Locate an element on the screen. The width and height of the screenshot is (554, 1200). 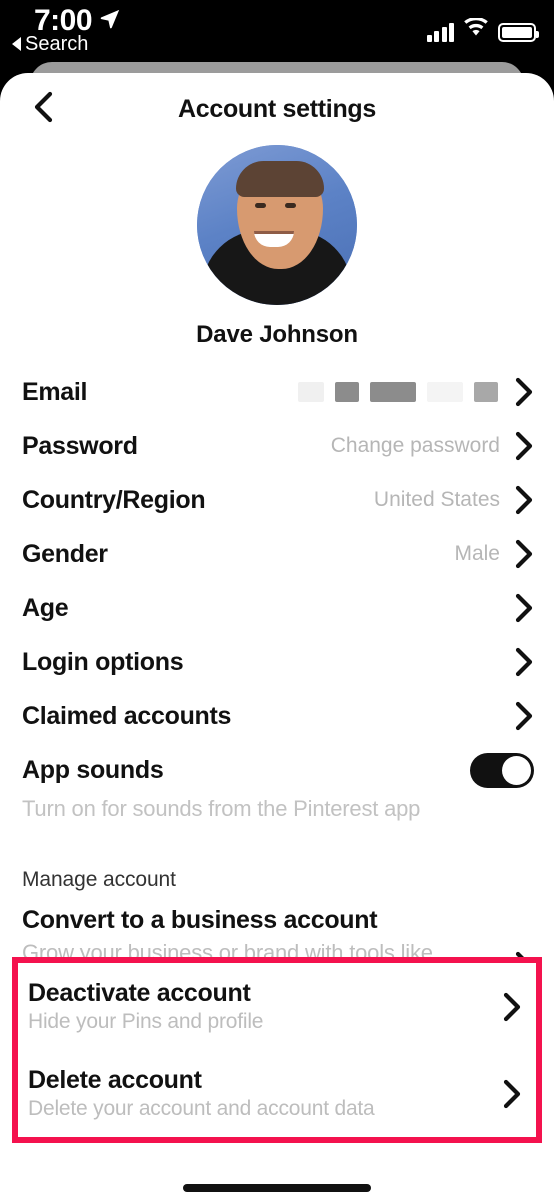
danger-row-title: Deactivate account is located at coordinates (139, 993).